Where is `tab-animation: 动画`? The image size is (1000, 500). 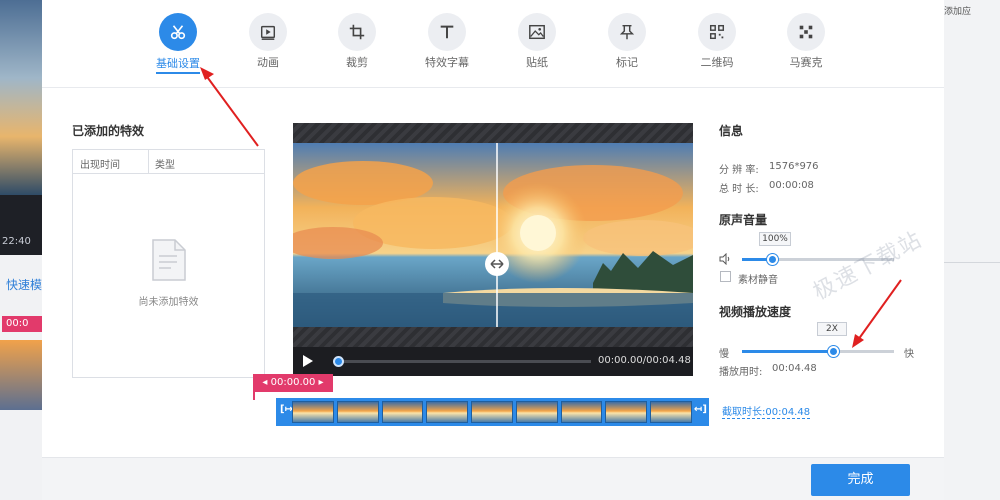 tab-animation: 动画 is located at coordinates (268, 41).